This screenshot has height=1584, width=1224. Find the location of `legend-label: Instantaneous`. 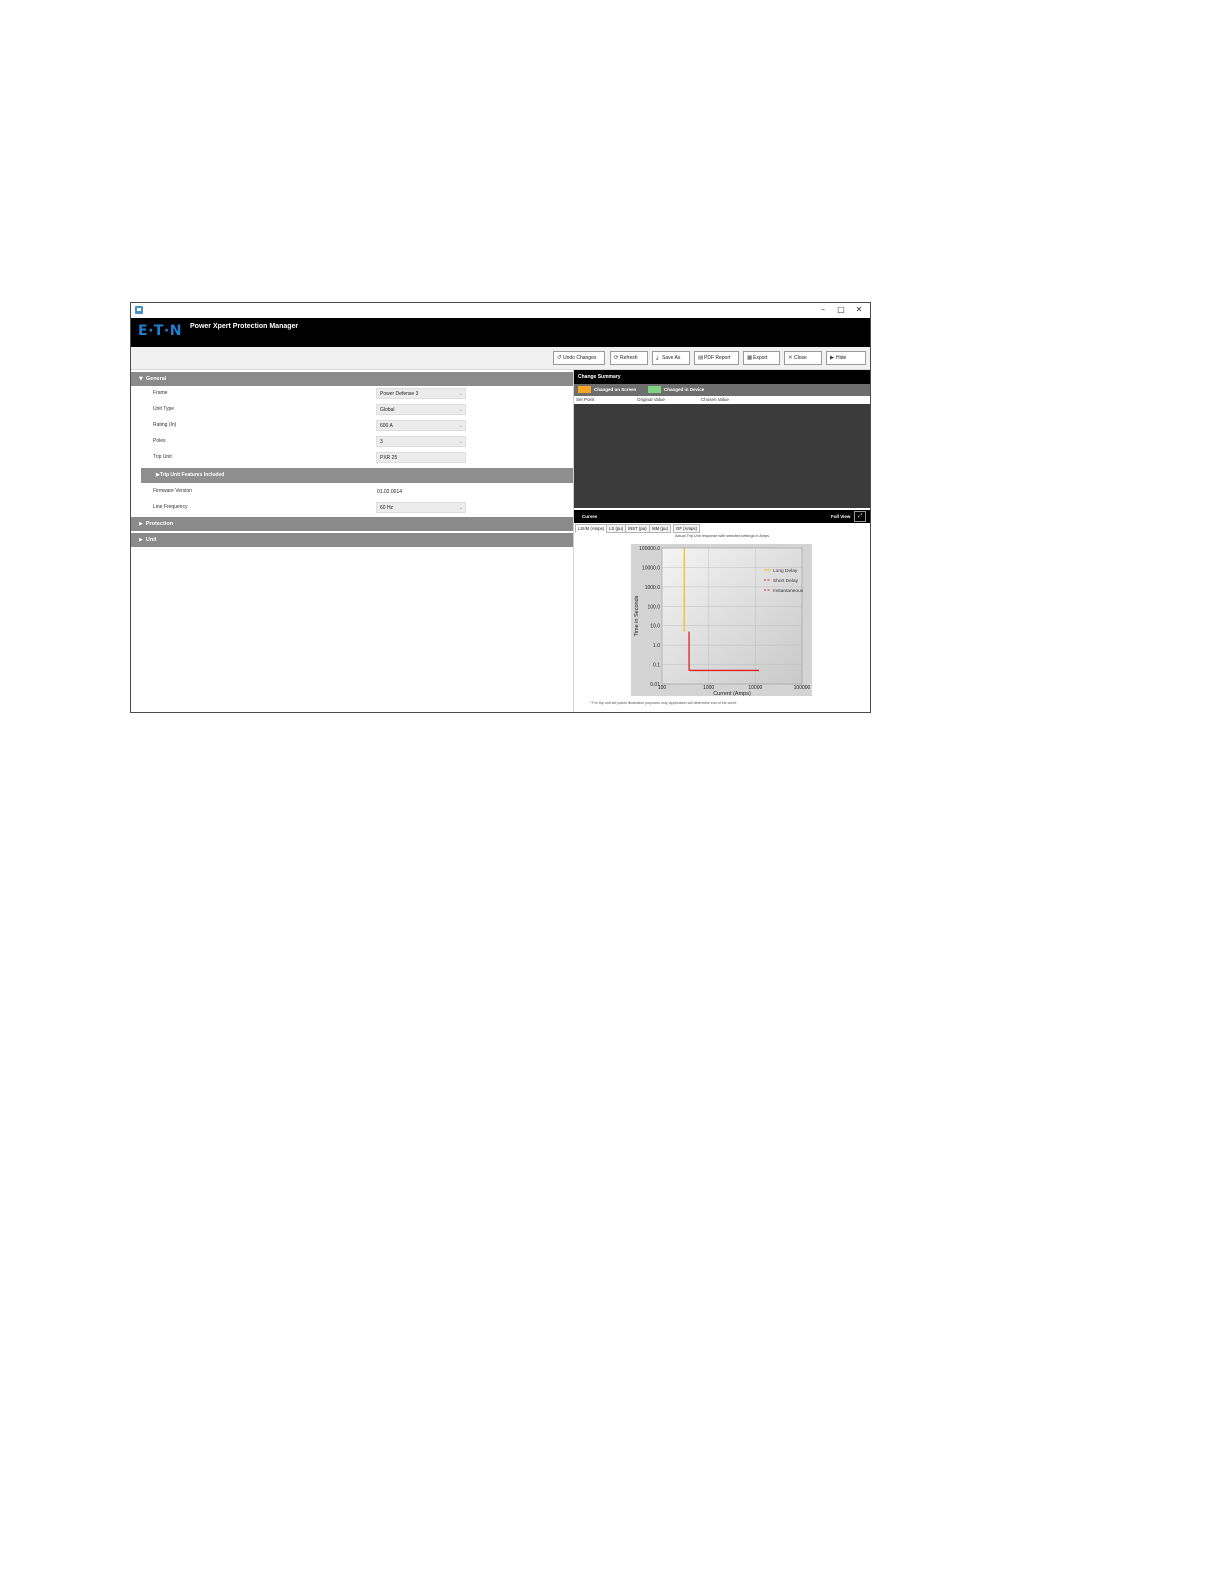

legend-label: Instantaneous is located at coordinates (788, 591).